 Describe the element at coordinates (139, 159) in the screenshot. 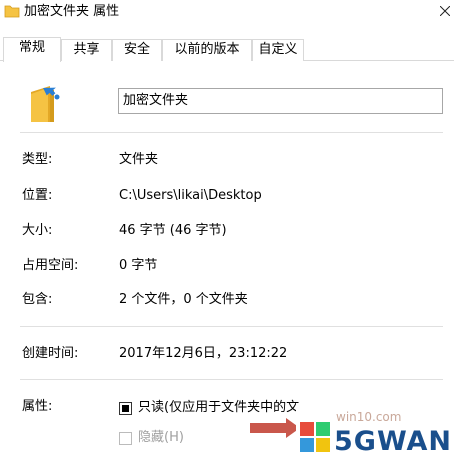

I see `type-value: 文件夹` at that location.